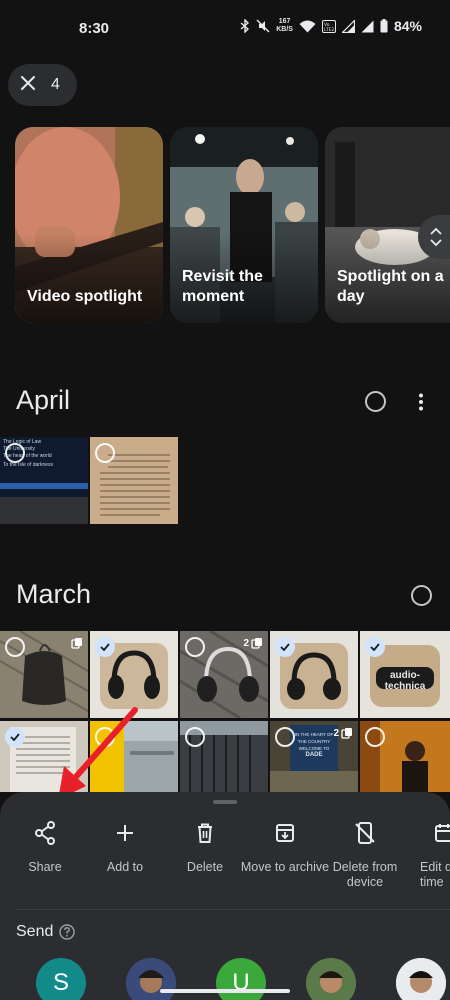  What do you see at coordinates (365, 833) in the screenshot?
I see `phone-off-icon` at bounding box center [365, 833].